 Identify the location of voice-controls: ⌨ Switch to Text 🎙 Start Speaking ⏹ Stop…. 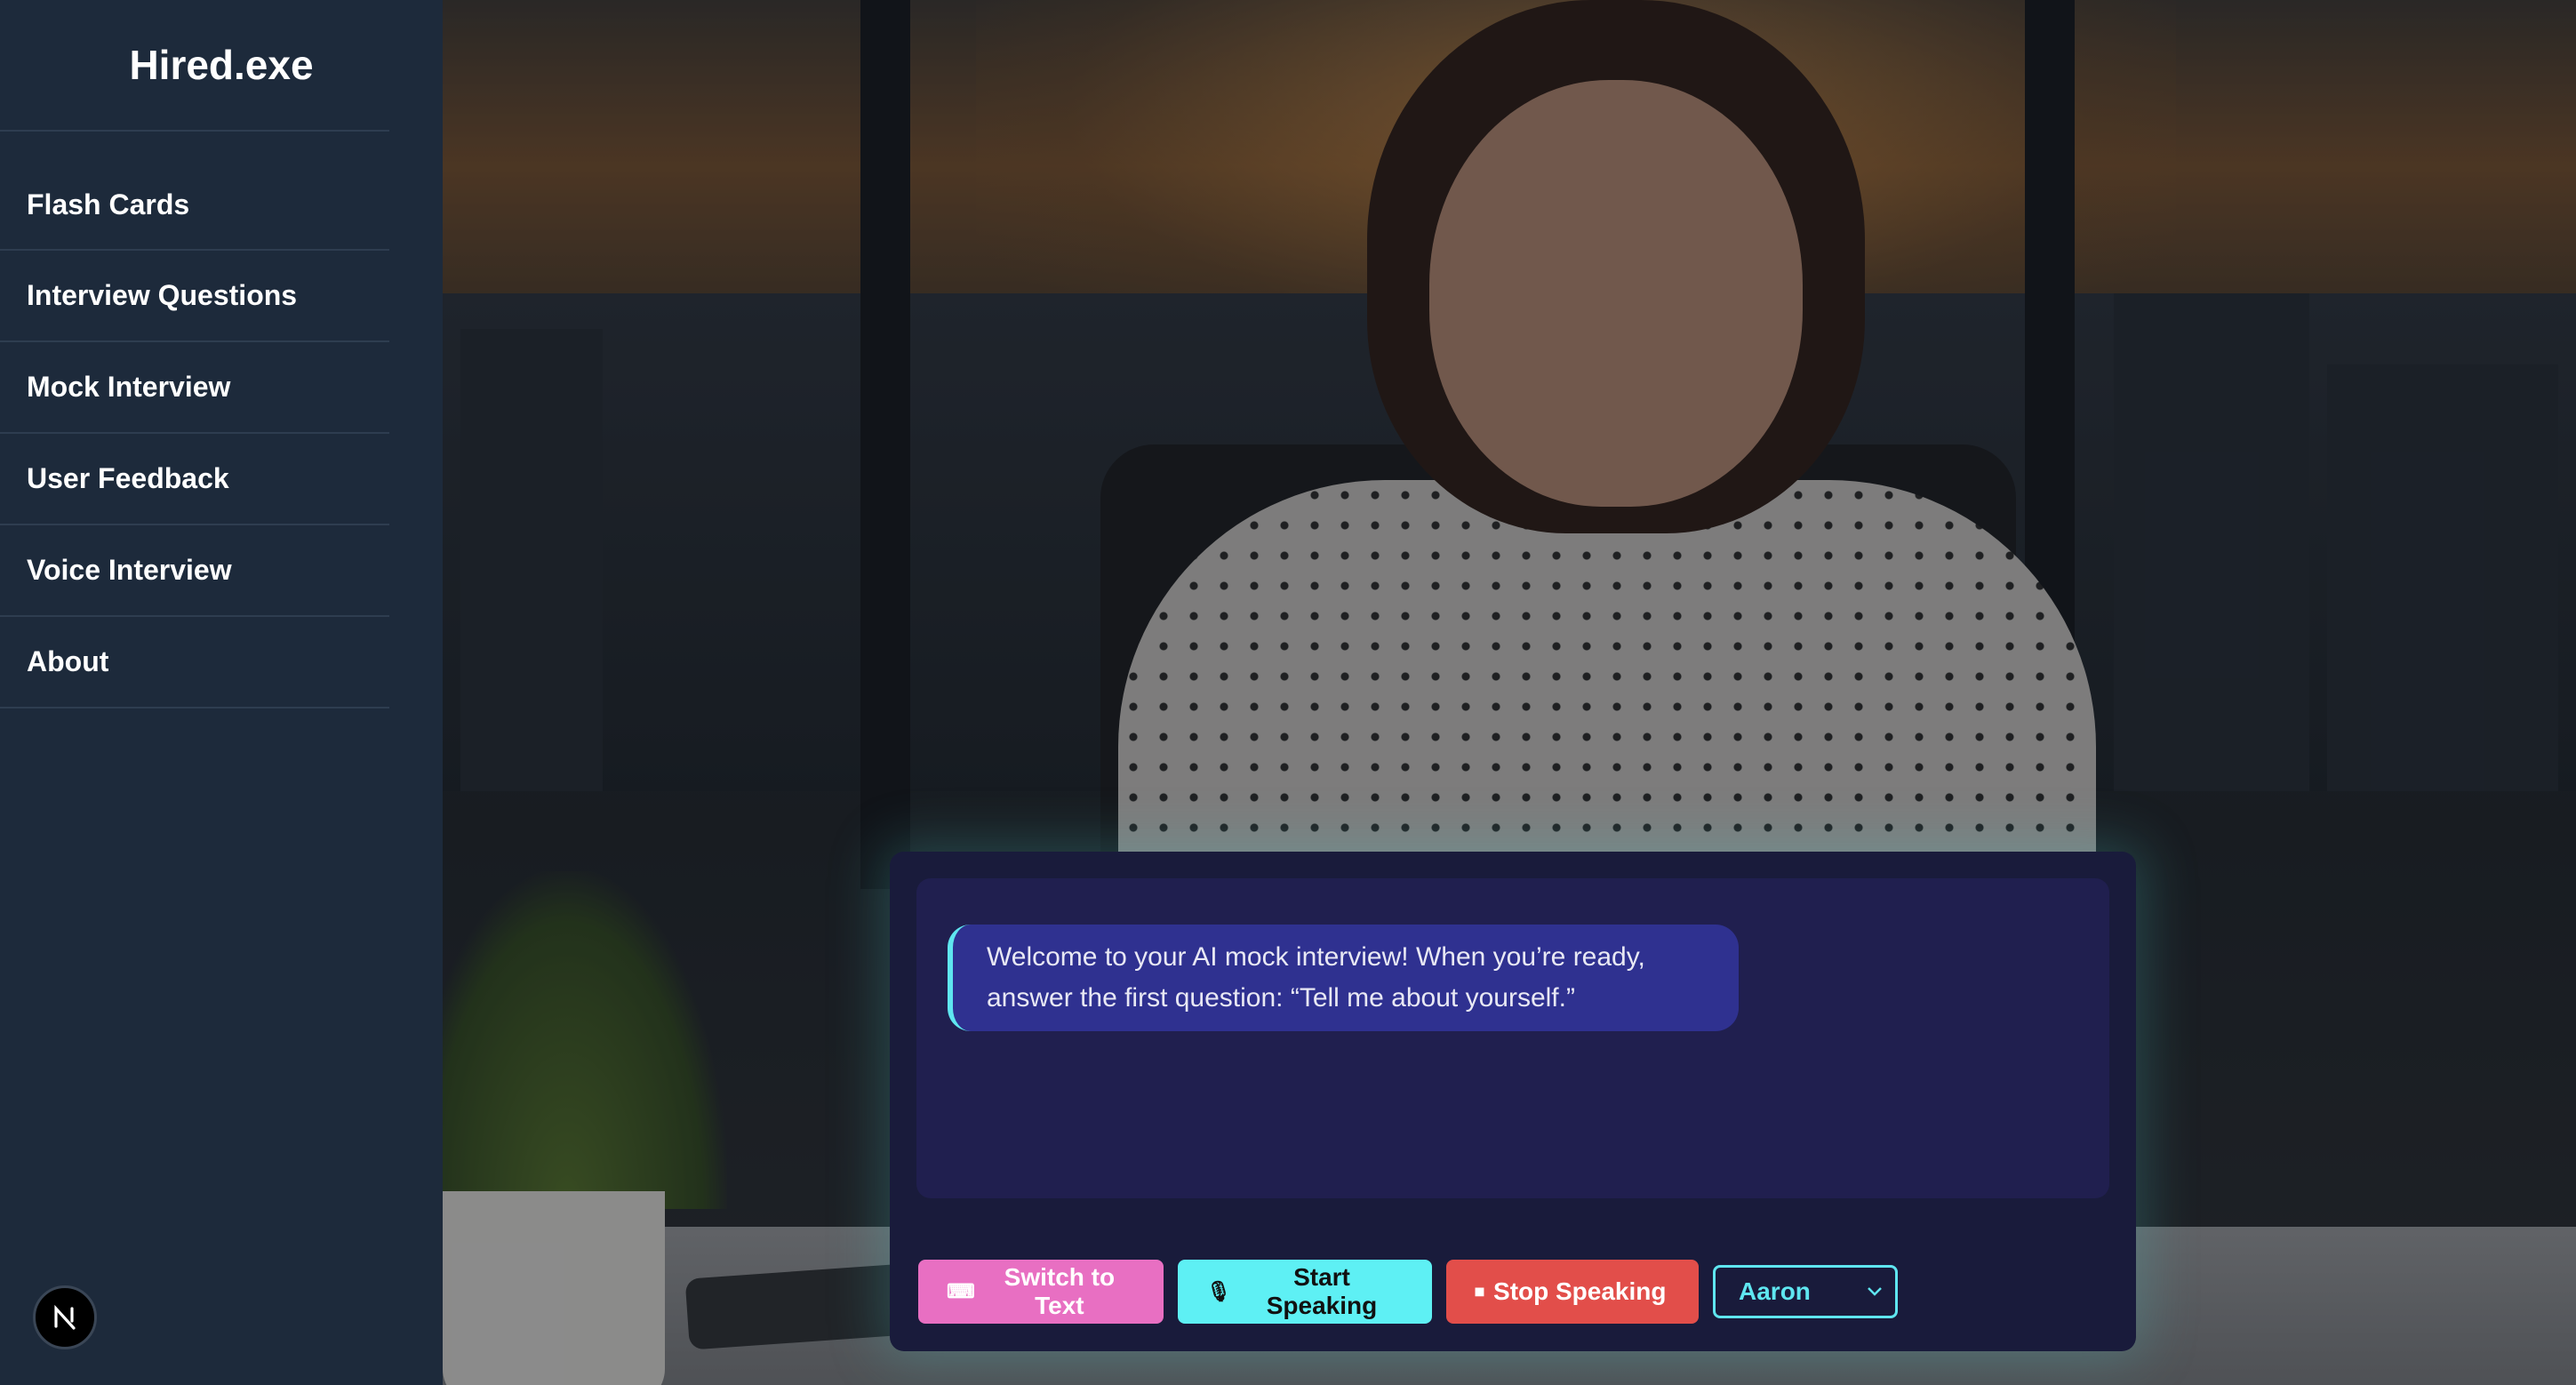
(1408, 1292).